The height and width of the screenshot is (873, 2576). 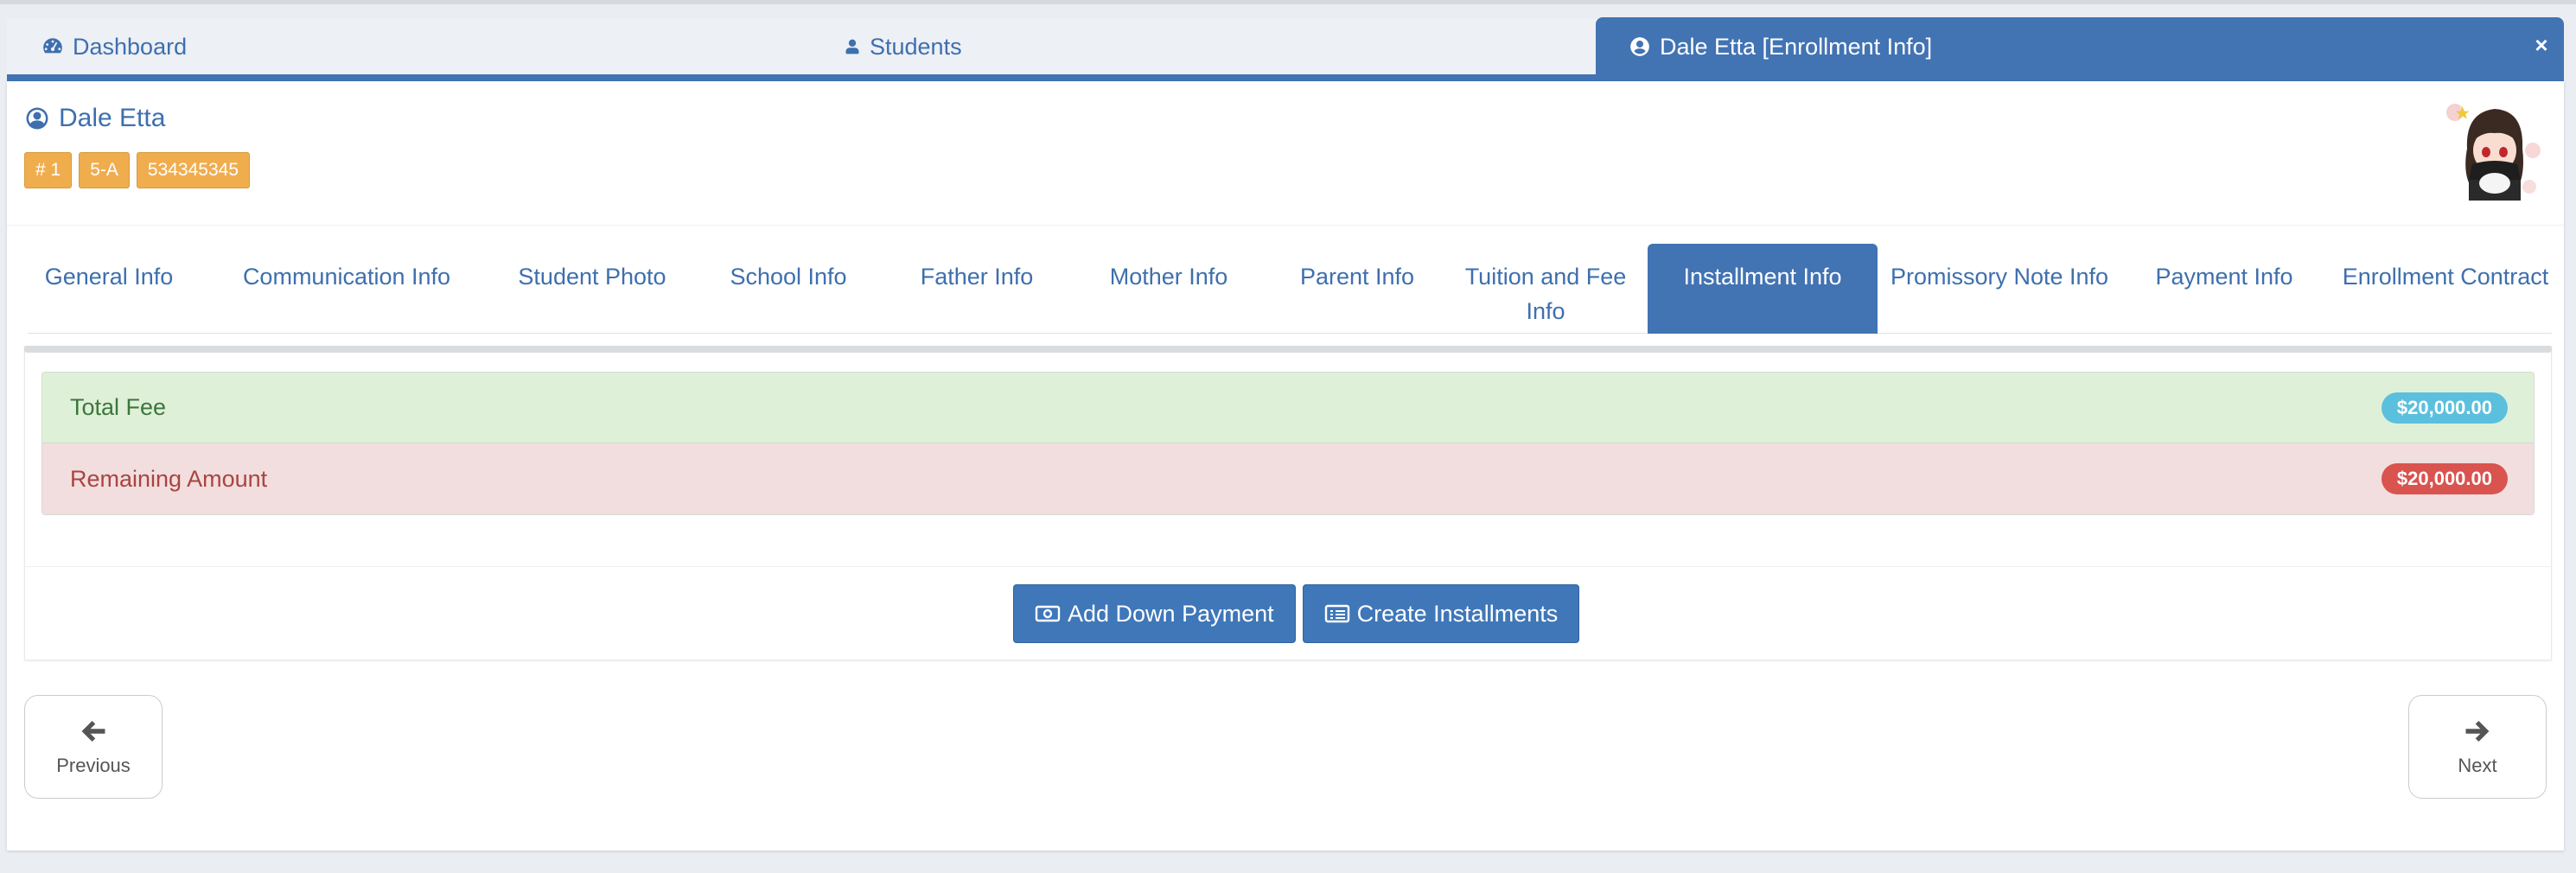 I want to click on tab-tuition-and-fee-info: Tuition and Fee Info, so click(x=1546, y=289).